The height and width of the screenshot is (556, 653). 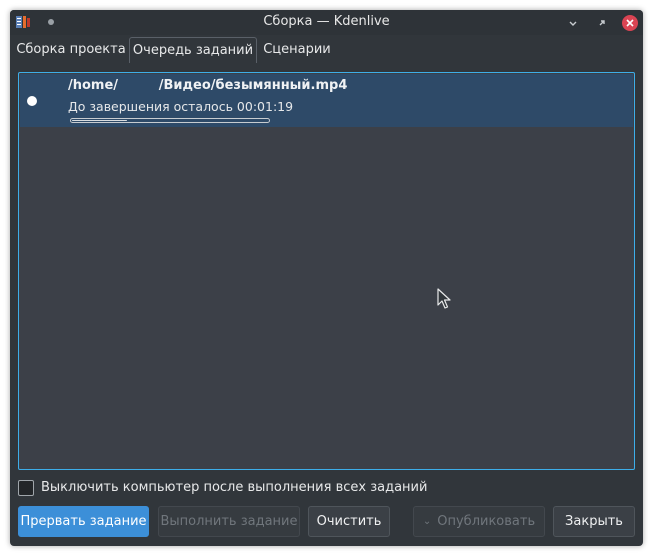 What do you see at coordinates (297, 50) in the screenshot?
I see `tab-scripts: Сценарии` at bounding box center [297, 50].